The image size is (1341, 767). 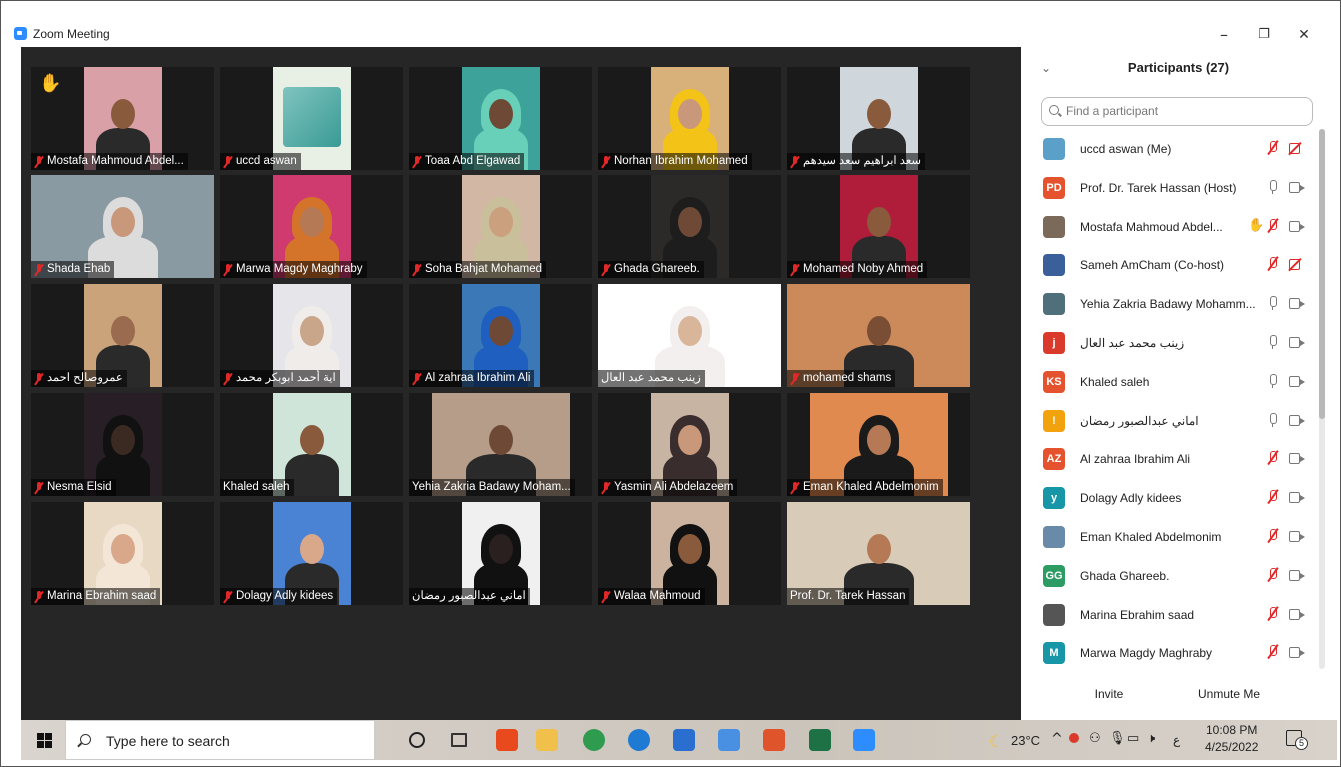 I want to click on antivirus-icon, so click(x=1074, y=738).